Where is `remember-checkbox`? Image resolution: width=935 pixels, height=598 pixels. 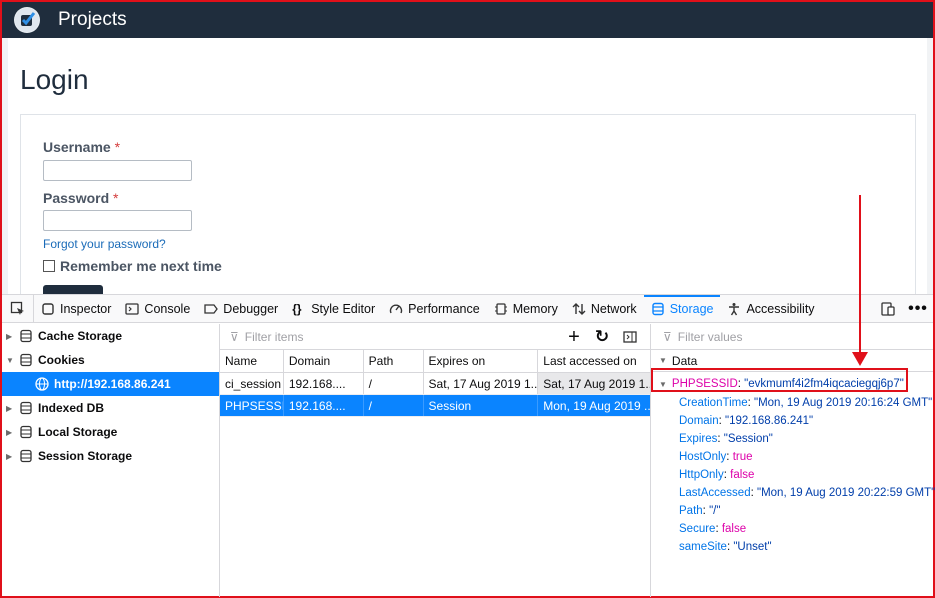
remember-checkbox is located at coordinates (49, 266).